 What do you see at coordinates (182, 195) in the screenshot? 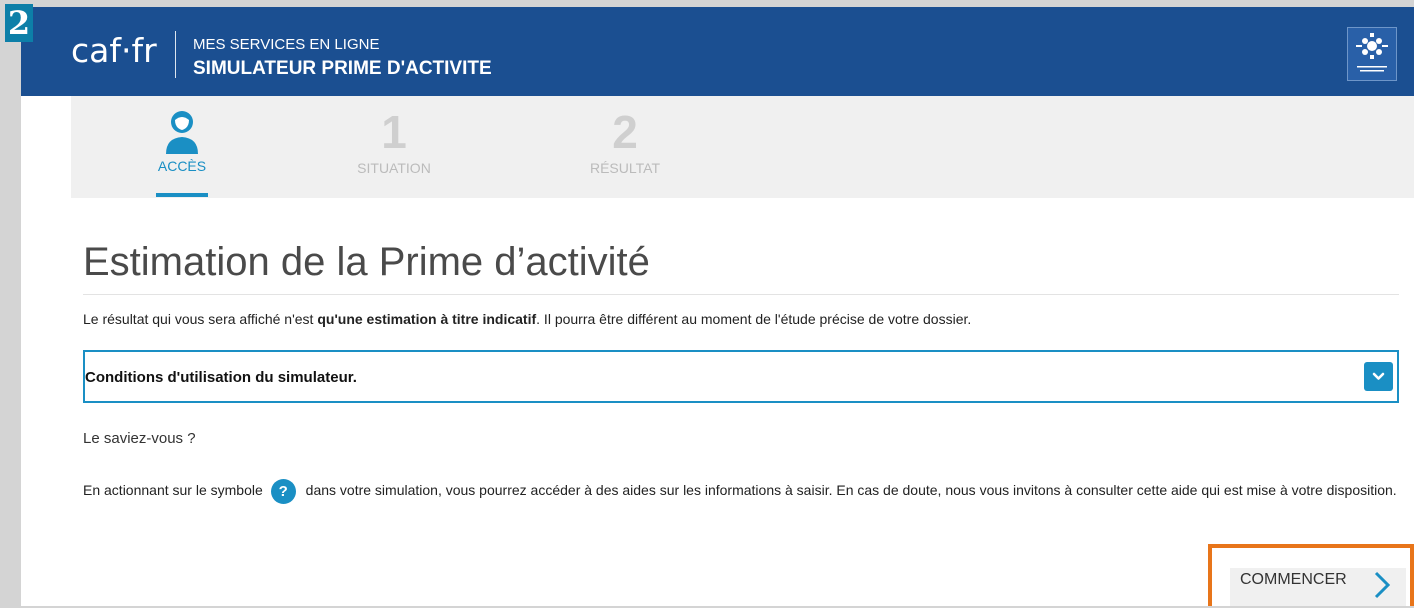
I see `active-step-underline` at bounding box center [182, 195].